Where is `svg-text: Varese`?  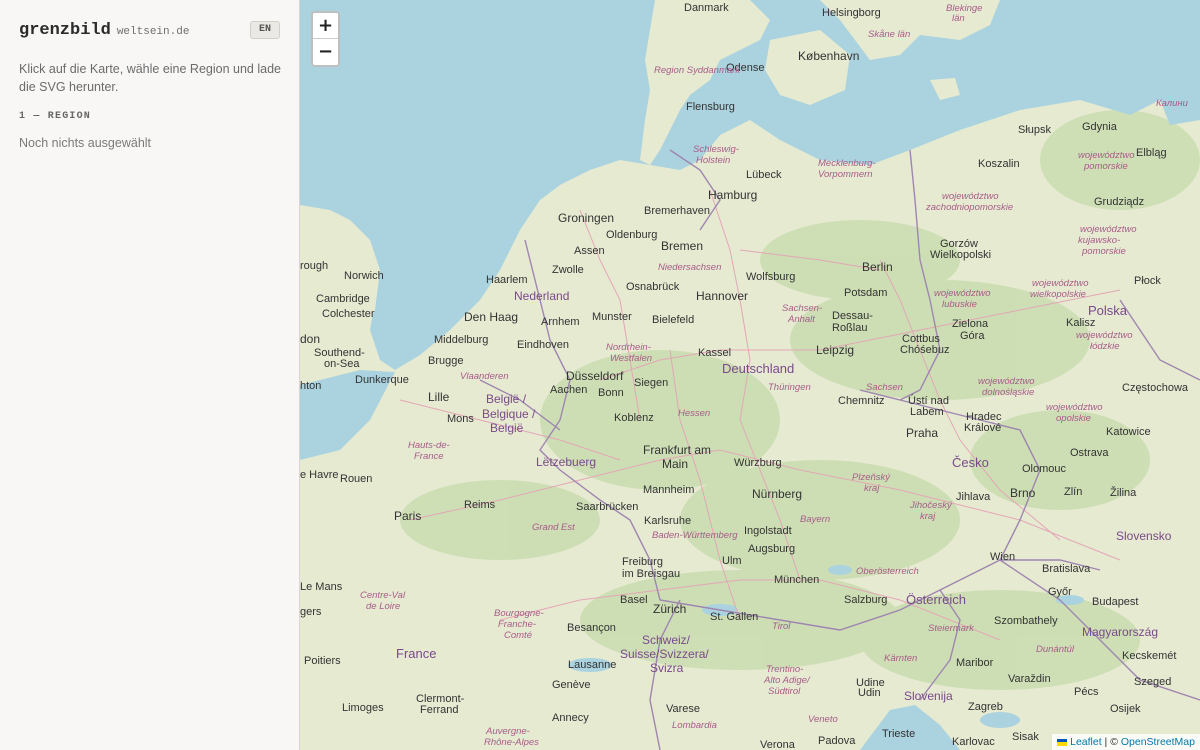 svg-text: Varese is located at coordinates (683, 709).